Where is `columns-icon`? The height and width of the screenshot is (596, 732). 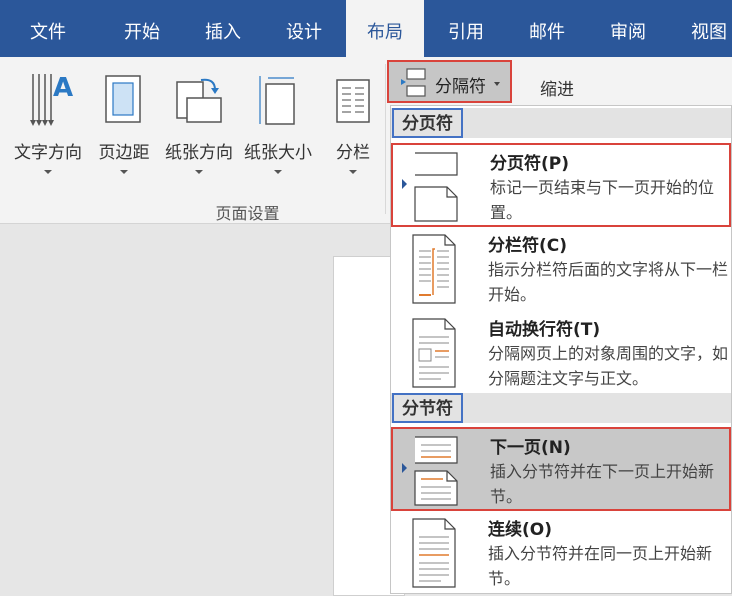 columns-icon is located at coordinates (353, 101).